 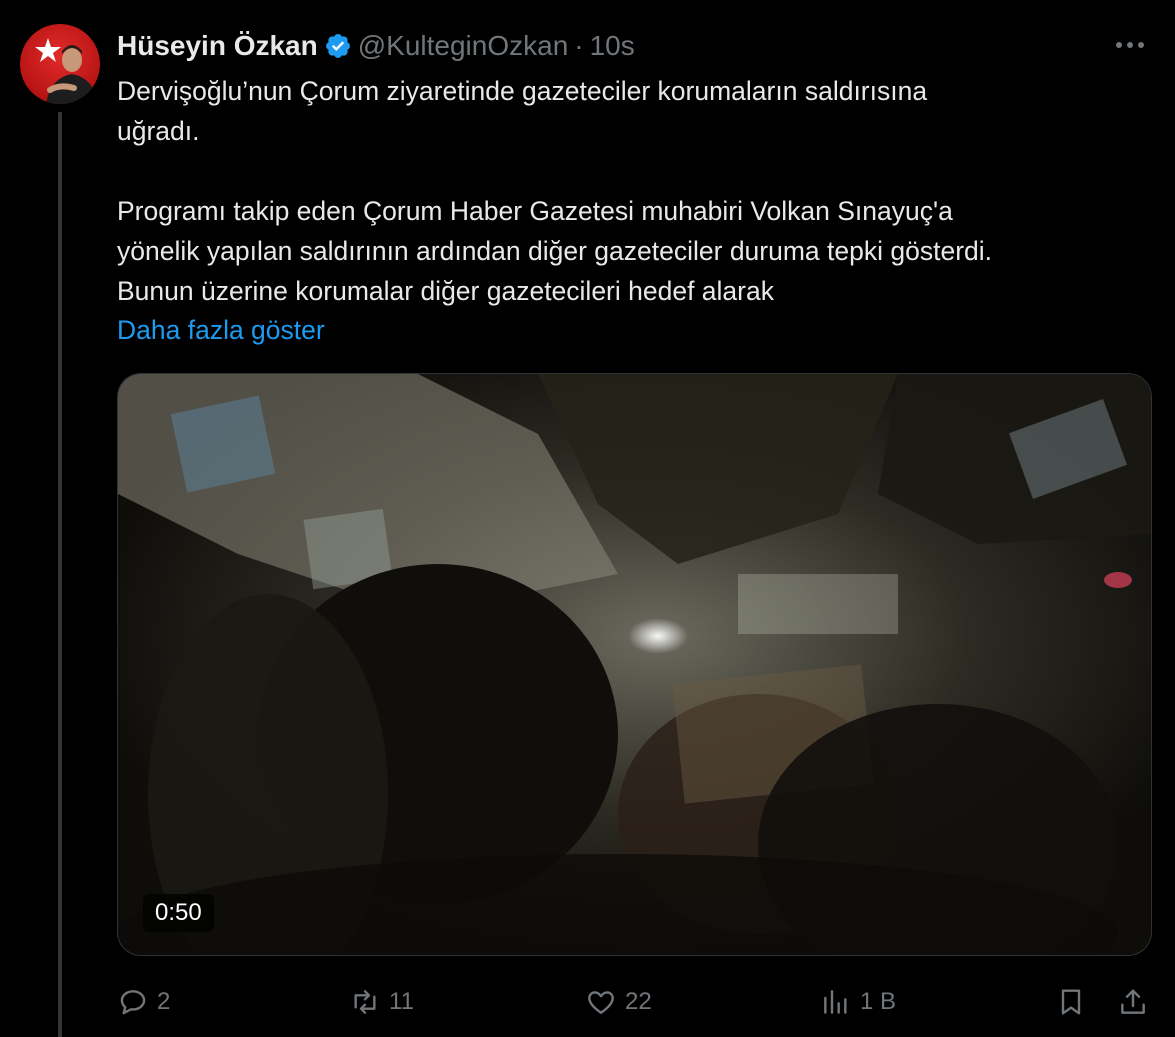 I want to click on reply-count: 2, so click(x=164, y=1001).